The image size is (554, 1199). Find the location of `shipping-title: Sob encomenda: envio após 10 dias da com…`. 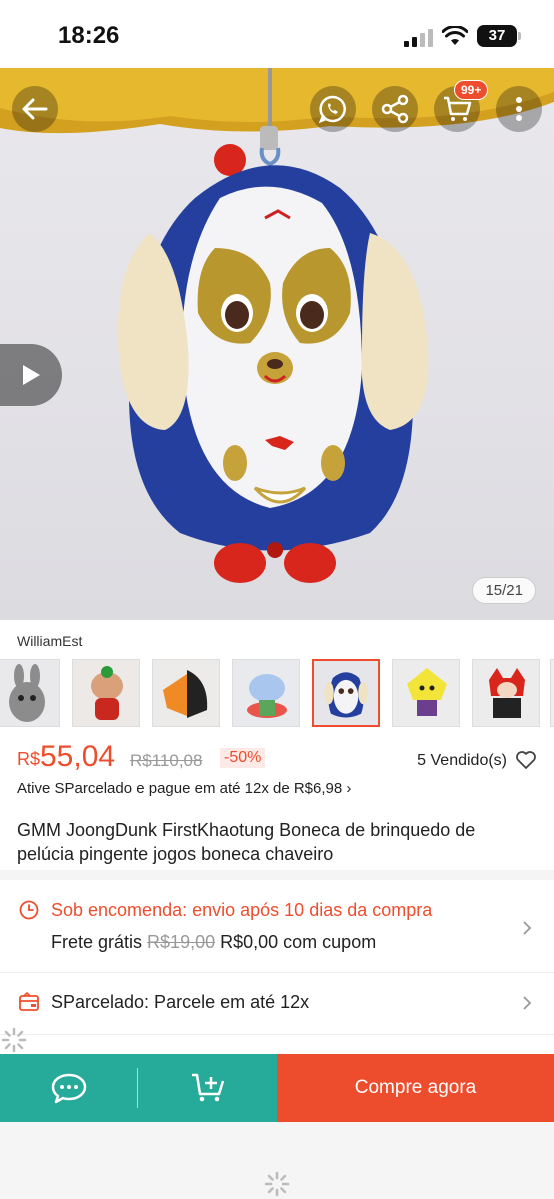

shipping-title: Sob encomenda: envio após 10 dias da com… is located at coordinates (242, 910).